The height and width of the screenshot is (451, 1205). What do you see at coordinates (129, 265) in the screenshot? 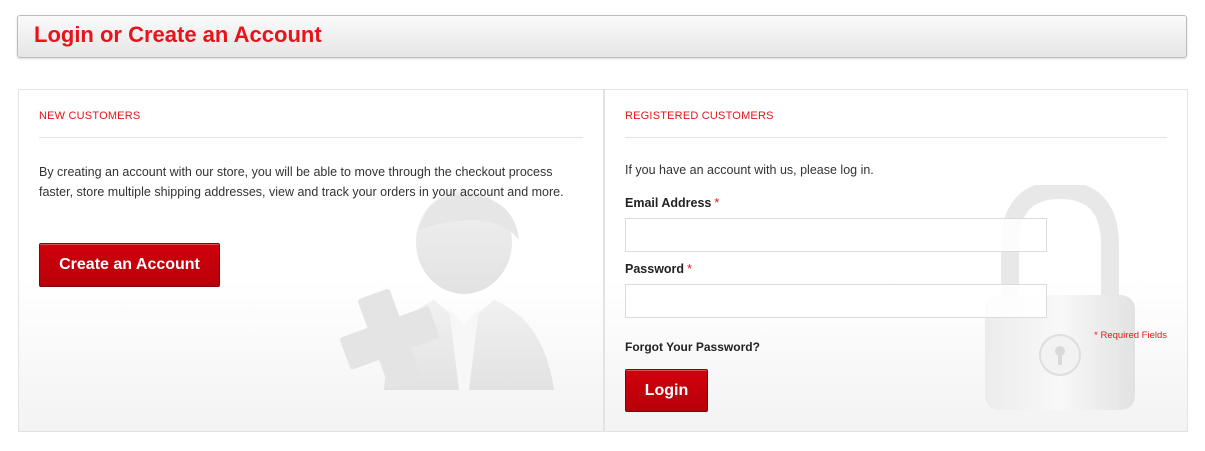
I see `create-account-button: Create an Account` at bounding box center [129, 265].